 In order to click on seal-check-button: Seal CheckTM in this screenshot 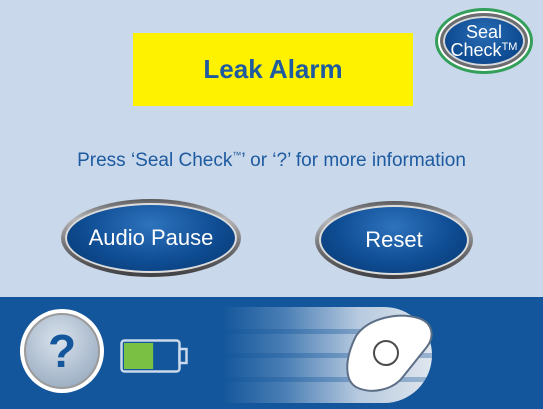, I will do `click(484, 41)`.